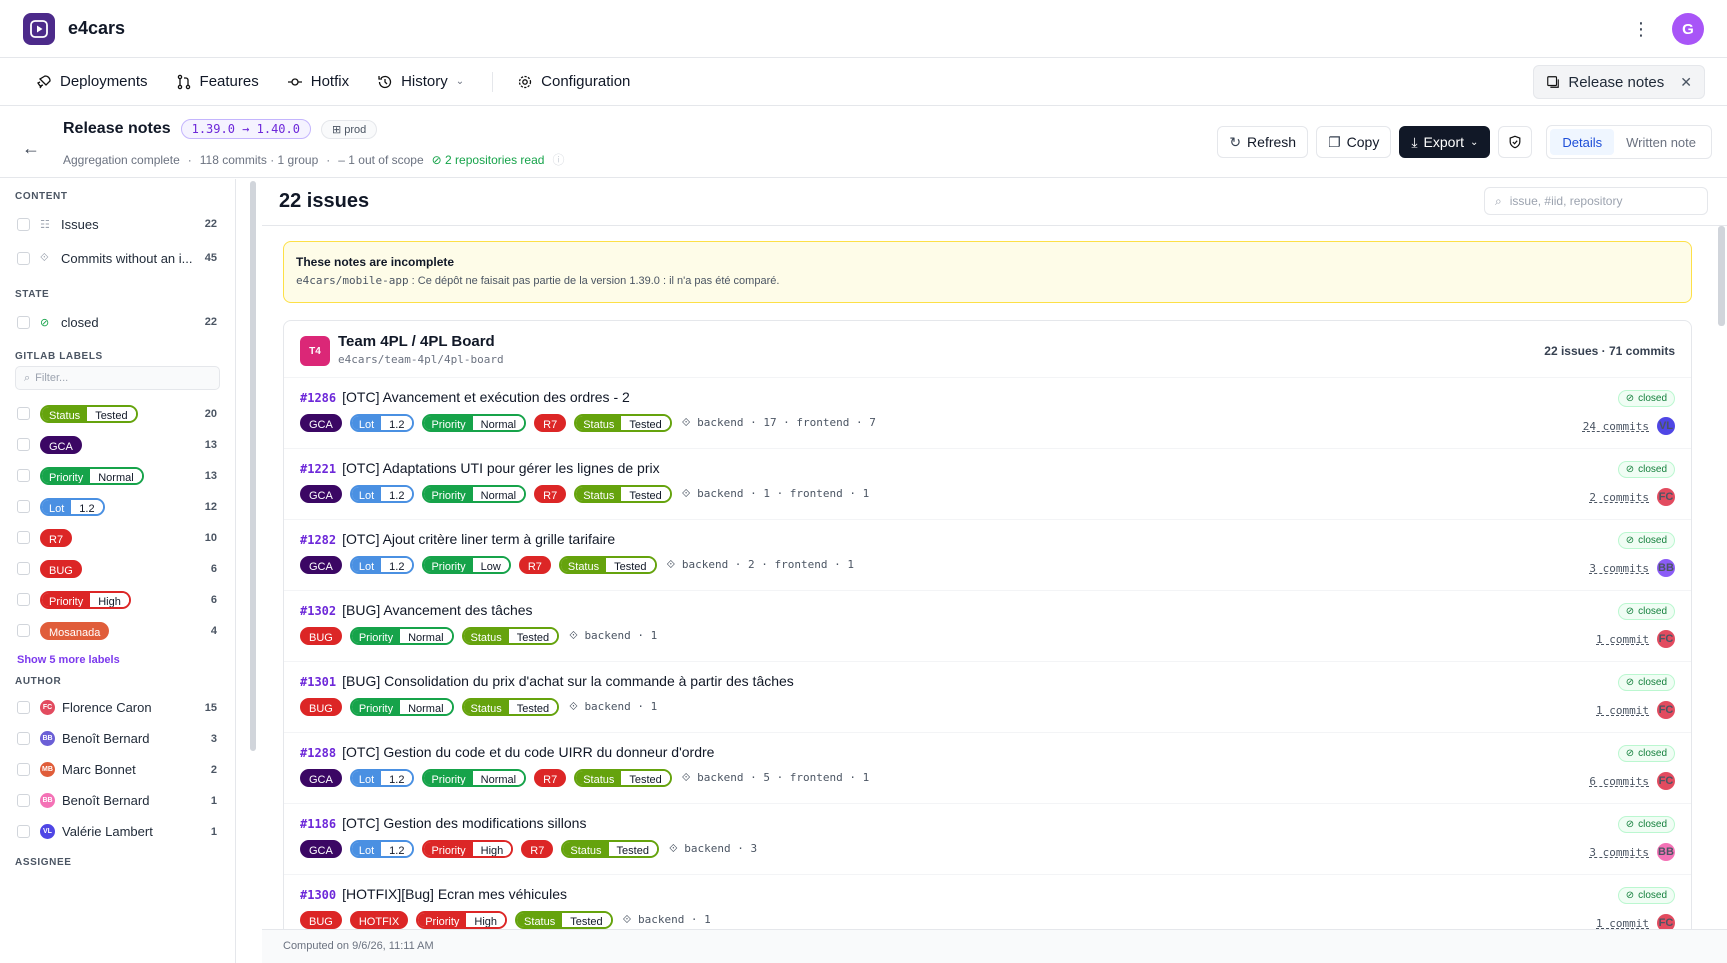 The width and height of the screenshot is (1727, 963). What do you see at coordinates (1582, 142) in the screenshot?
I see `details-tab: Details` at bounding box center [1582, 142].